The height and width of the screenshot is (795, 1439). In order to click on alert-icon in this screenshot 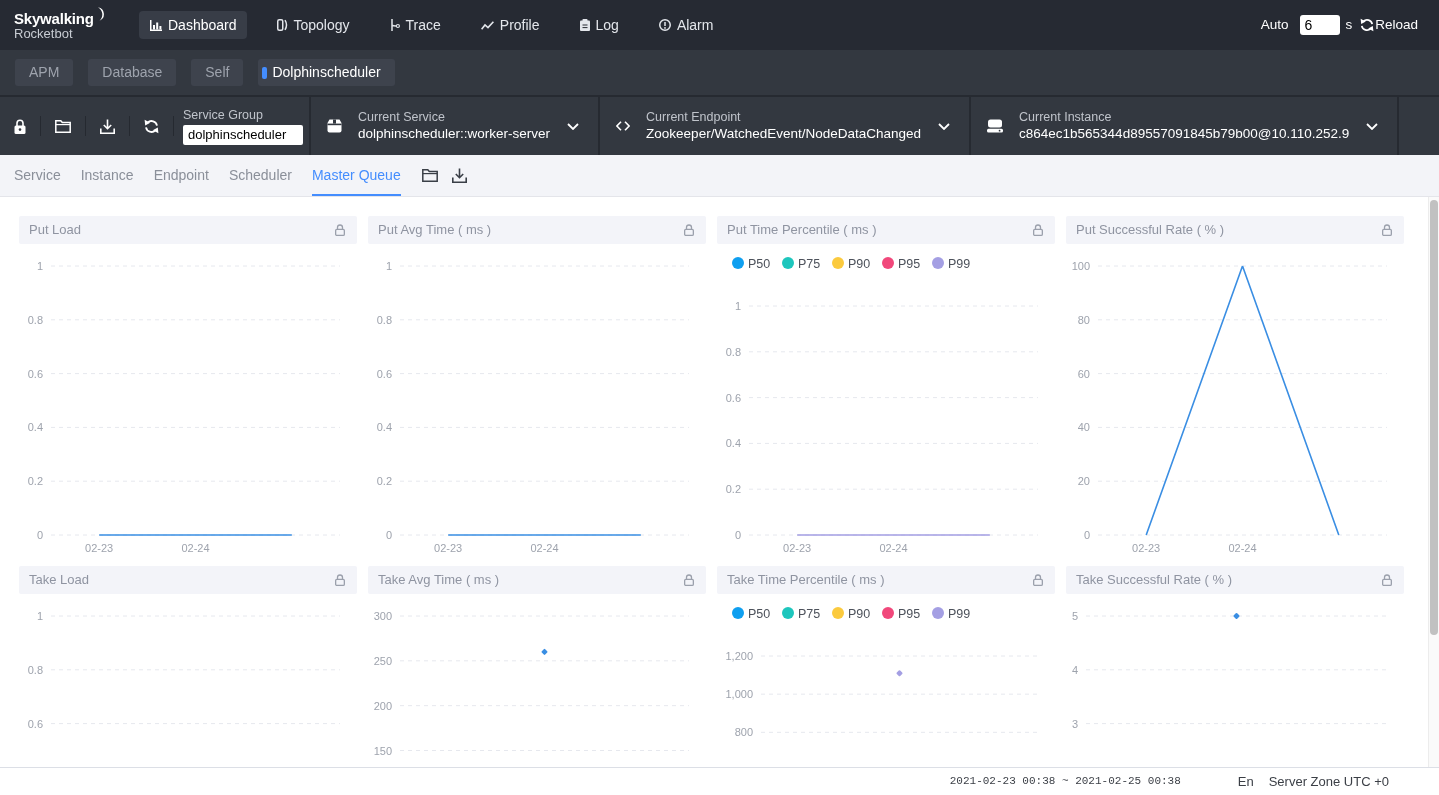, I will do `click(664, 25)`.